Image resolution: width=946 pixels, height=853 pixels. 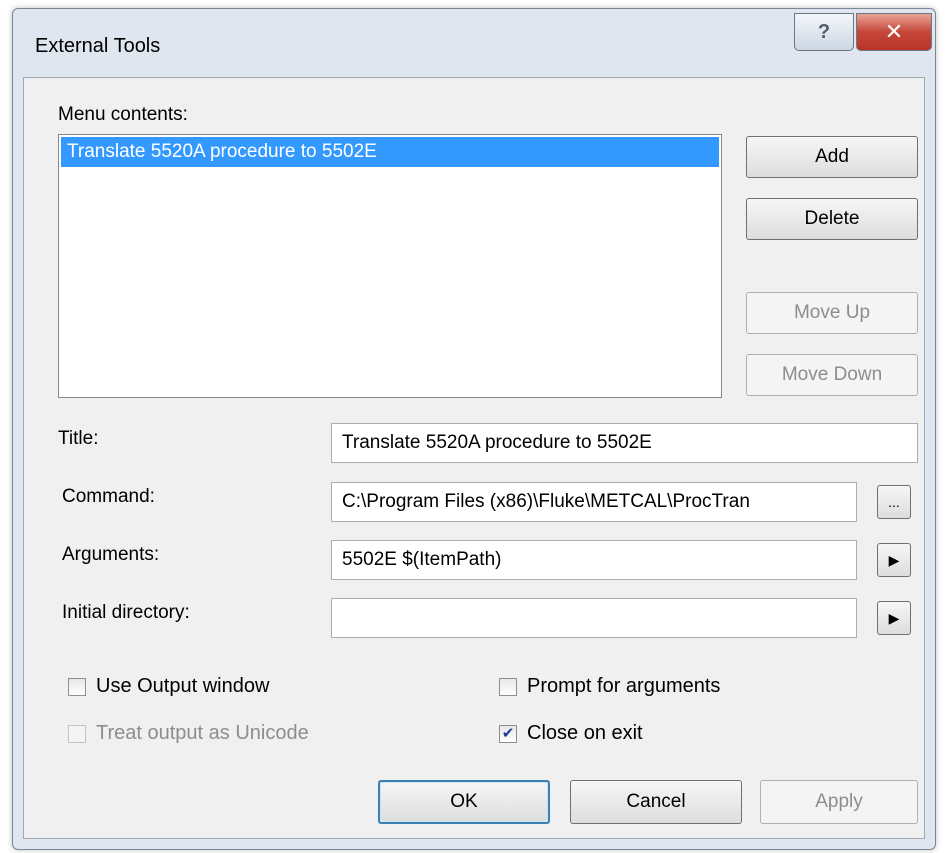 What do you see at coordinates (832, 219) in the screenshot?
I see `delete-button: Delete` at bounding box center [832, 219].